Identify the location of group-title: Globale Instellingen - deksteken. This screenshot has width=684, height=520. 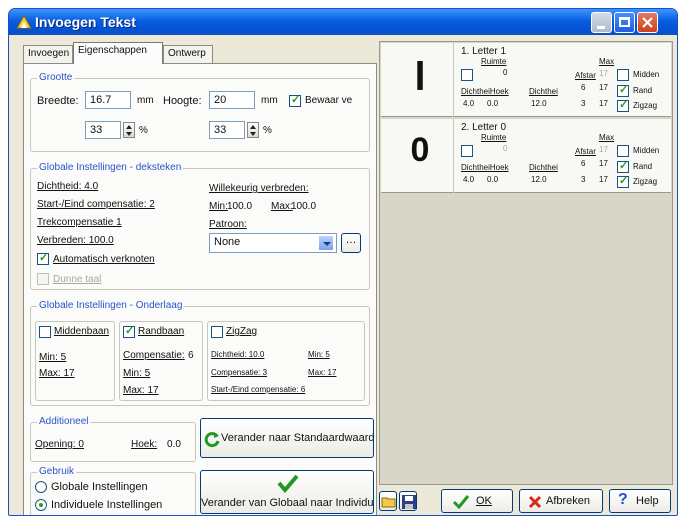
(110, 167).